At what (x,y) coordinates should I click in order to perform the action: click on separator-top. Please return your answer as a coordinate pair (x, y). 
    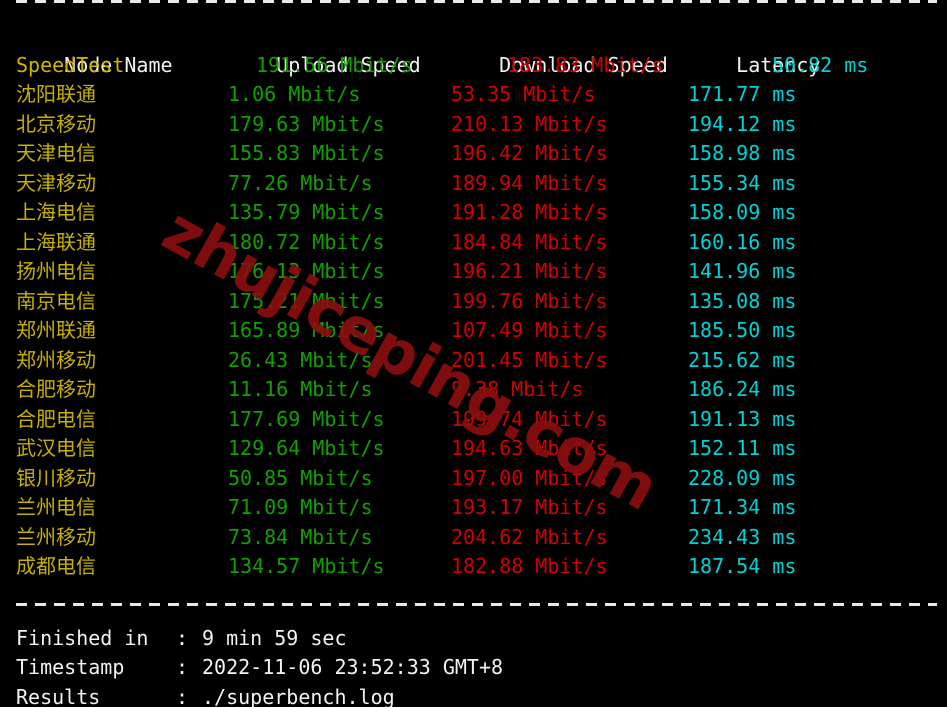
    Looking at the image, I should click on (473, 8).